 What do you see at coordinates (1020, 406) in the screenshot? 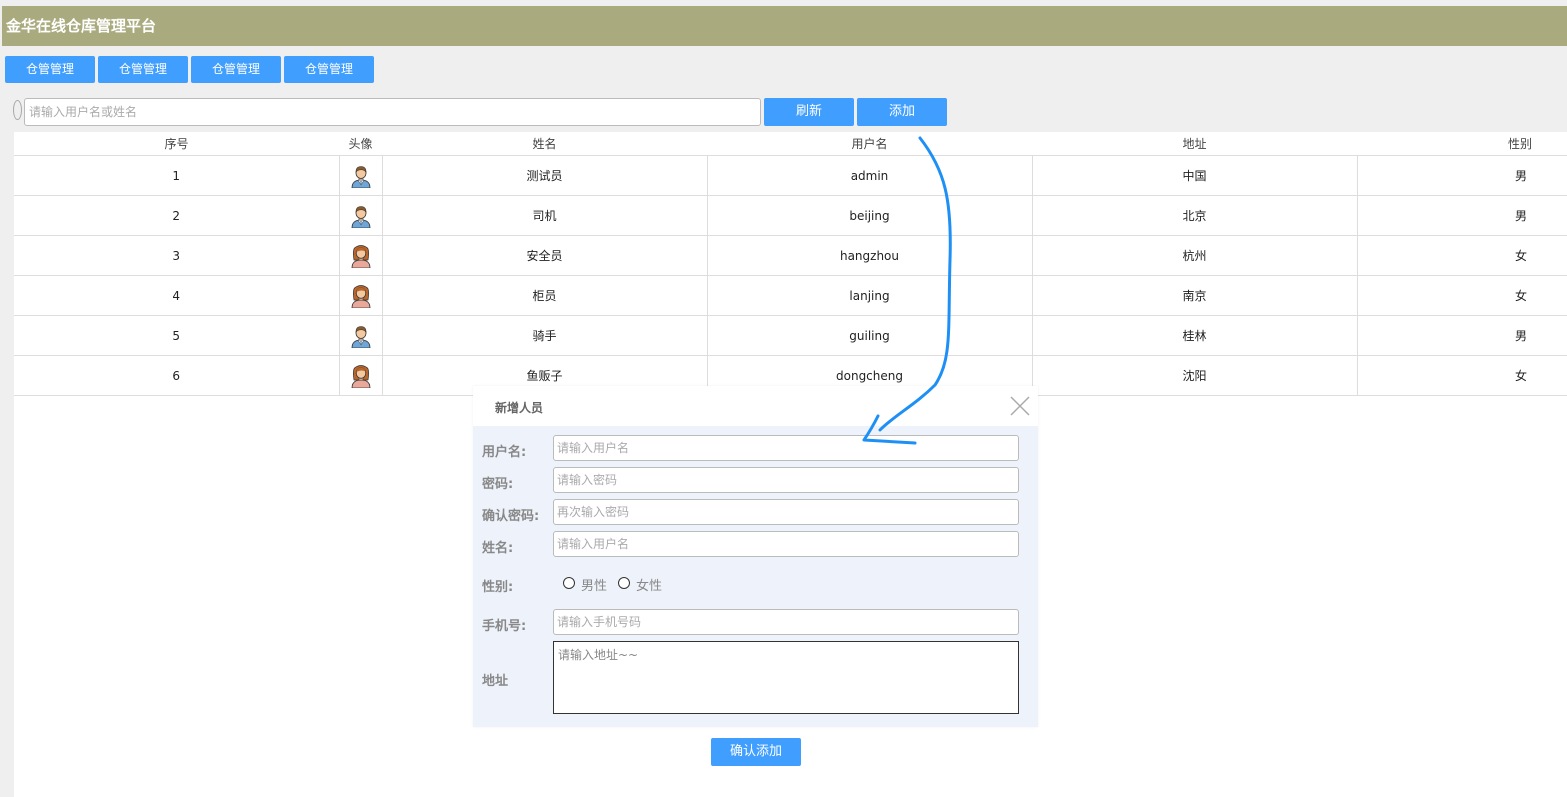
I see `close-icon` at bounding box center [1020, 406].